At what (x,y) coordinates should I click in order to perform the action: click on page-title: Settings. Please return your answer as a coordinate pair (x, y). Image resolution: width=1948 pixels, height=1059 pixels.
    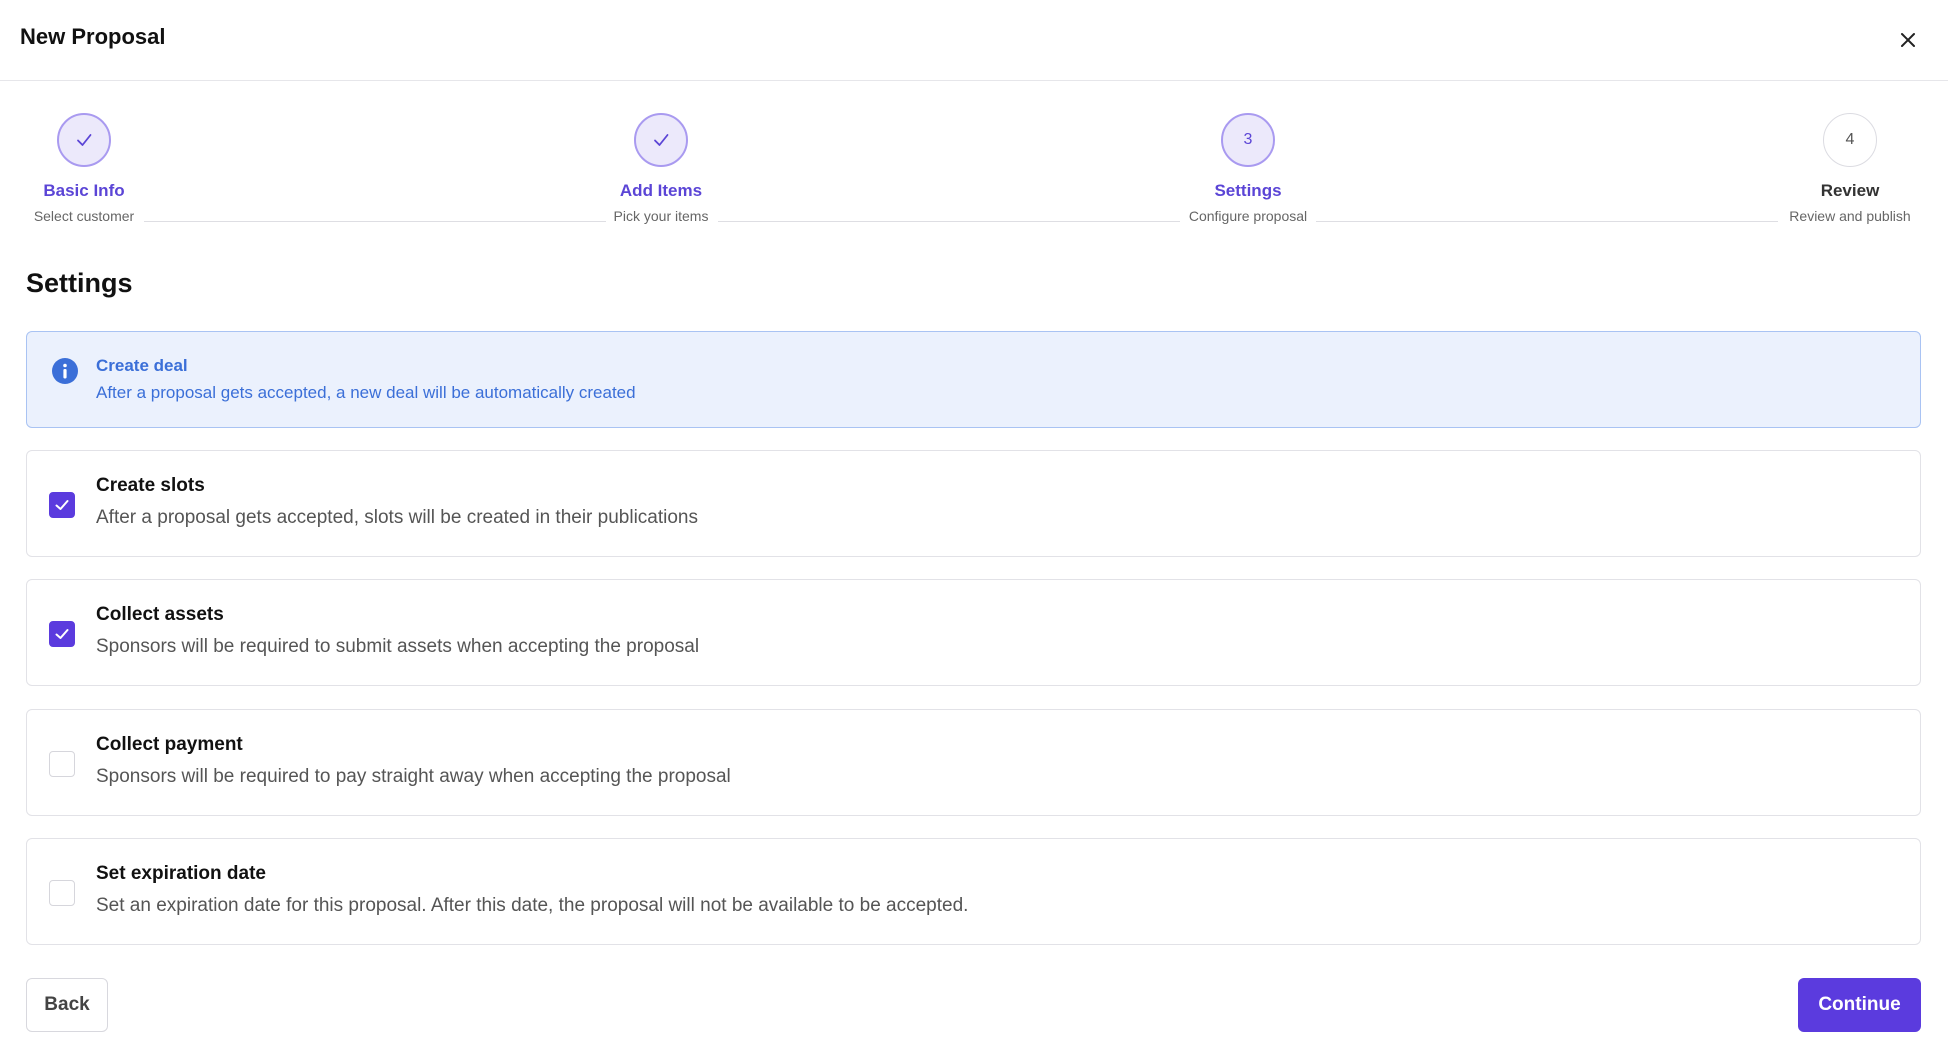
    Looking at the image, I should click on (79, 283).